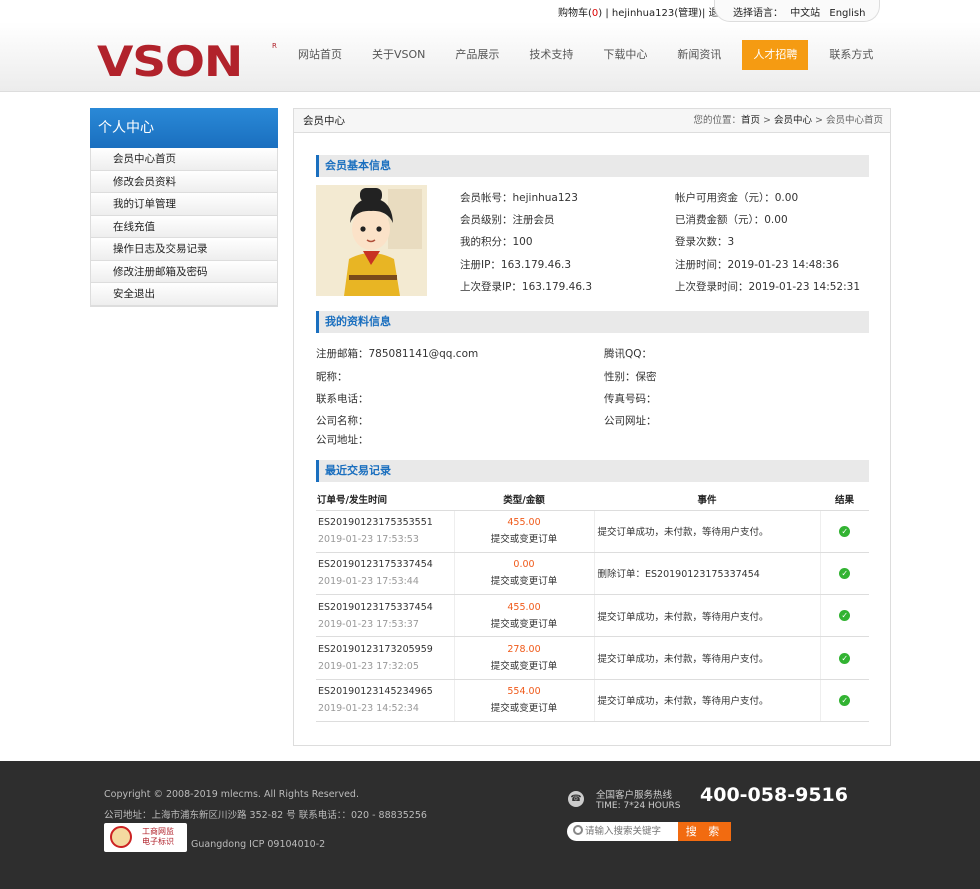 The width and height of the screenshot is (980, 889). What do you see at coordinates (631, 831) in the screenshot?
I see `search-input` at bounding box center [631, 831].